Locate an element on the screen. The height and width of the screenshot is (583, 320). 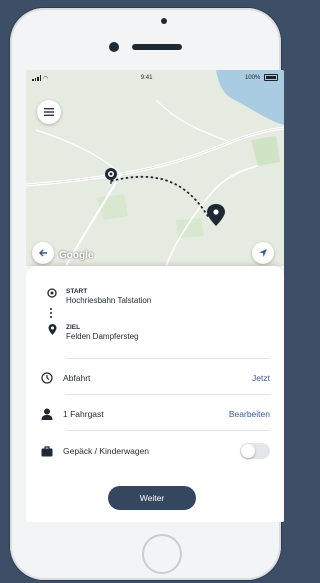
continue-button: Weiter is located at coordinates (152, 498).